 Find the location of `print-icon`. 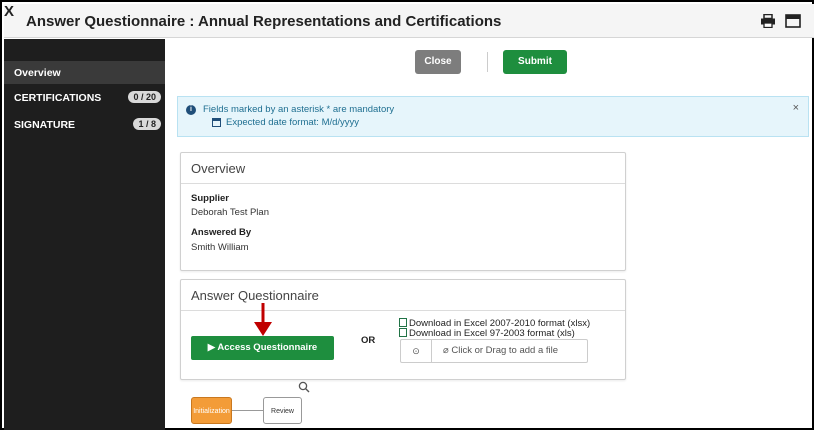

print-icon is located at coordinates (768, 21).